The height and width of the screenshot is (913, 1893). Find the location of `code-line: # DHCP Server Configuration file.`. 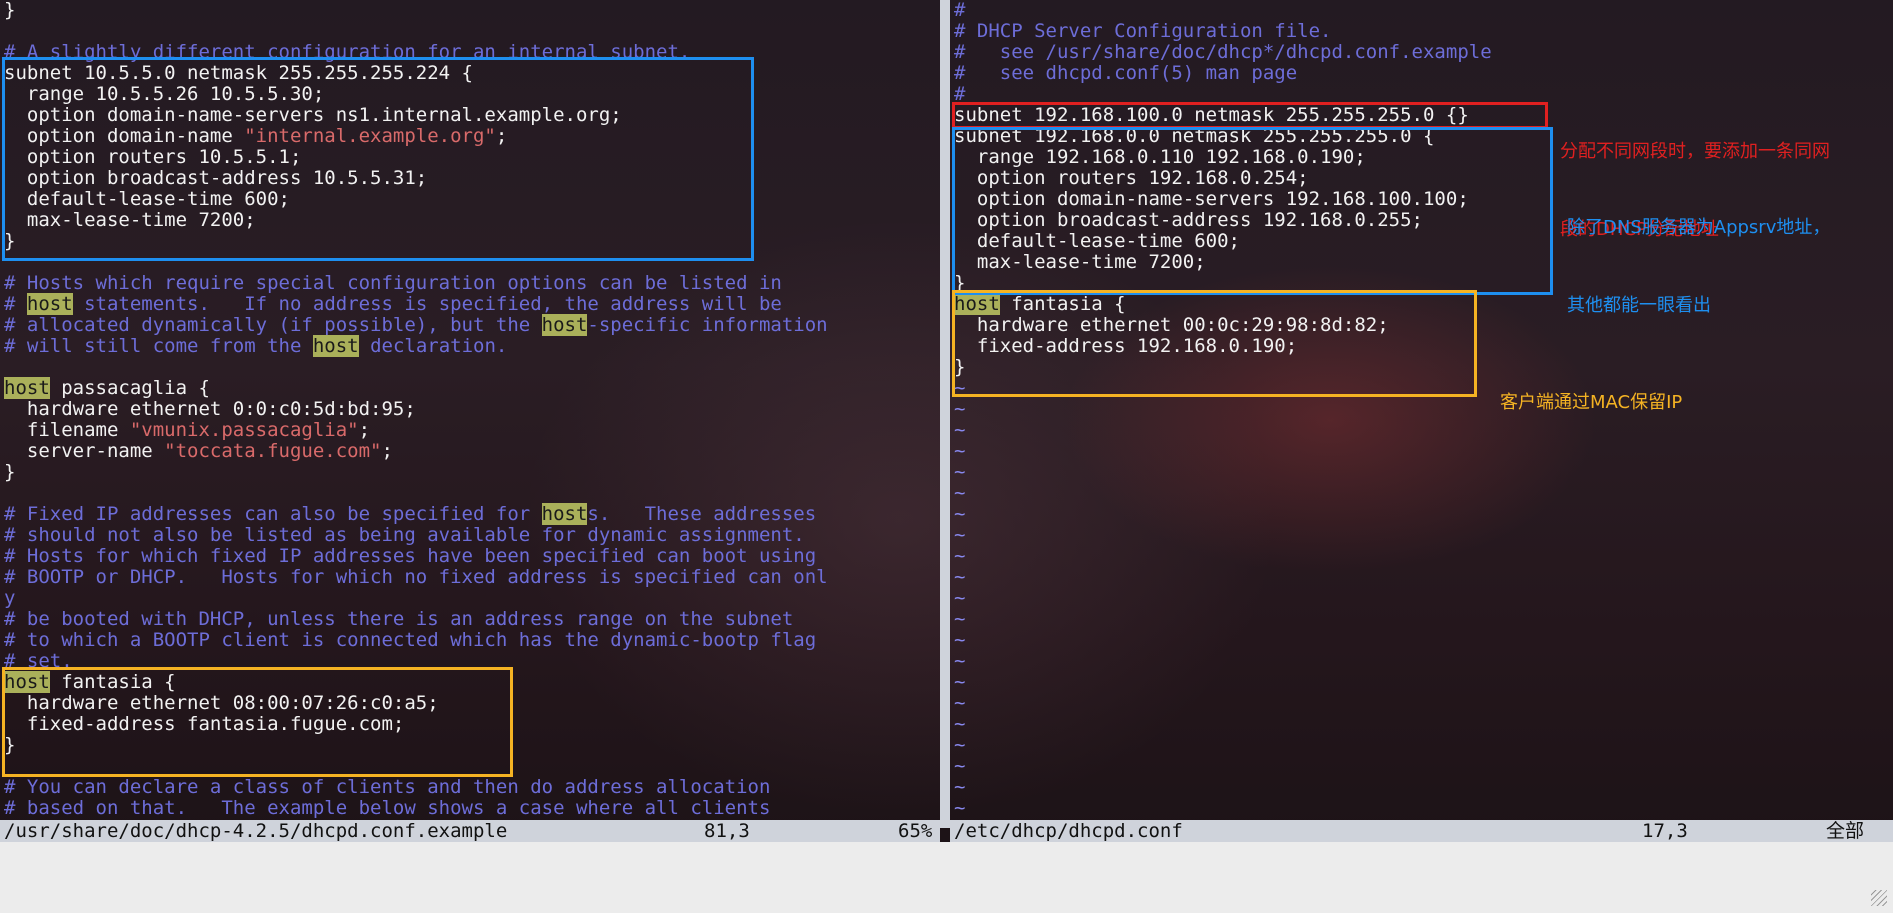

code-line: # DHCP Server Configuration file. is located at coordinates (1223, 31).